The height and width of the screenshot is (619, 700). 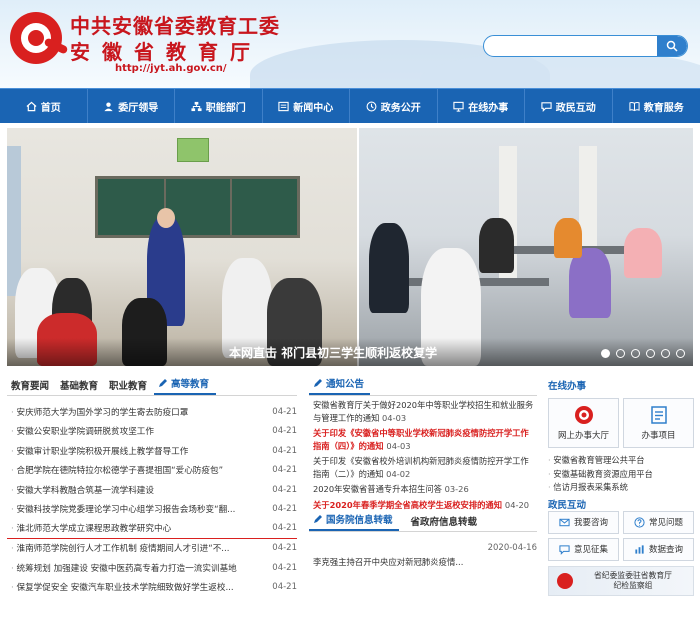 What do you see at coordinates (340, 385) in the screenshot?
I see `notice-title: 通知公告` at bounding box center [340, 385].